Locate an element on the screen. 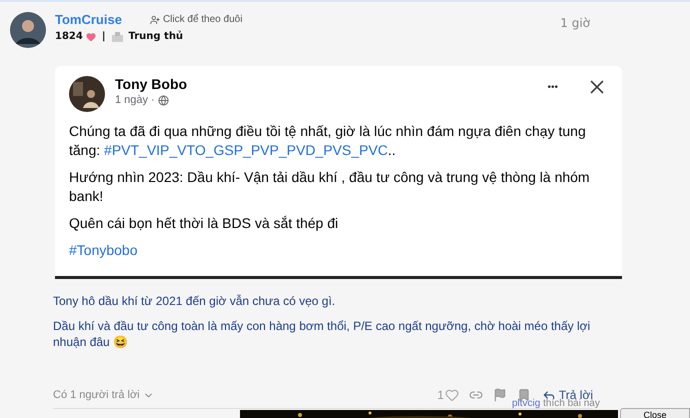 This screenshot has height=418, width=690. like-button: 1 is located at coordinates (448, 395).